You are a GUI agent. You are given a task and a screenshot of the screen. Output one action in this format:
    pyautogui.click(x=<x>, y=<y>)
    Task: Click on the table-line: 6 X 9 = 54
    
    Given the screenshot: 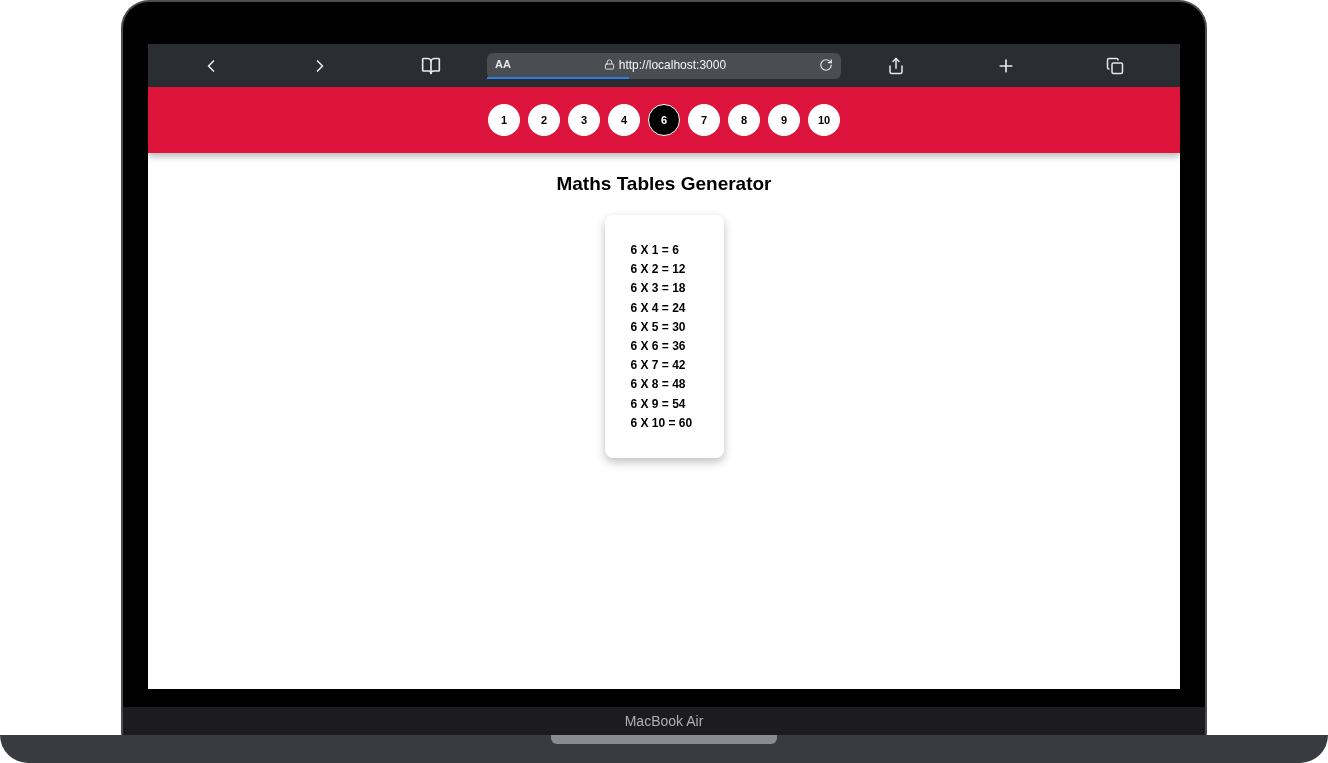 What is the action you would take?
    pyautogui.click(x=658, y=404)
    